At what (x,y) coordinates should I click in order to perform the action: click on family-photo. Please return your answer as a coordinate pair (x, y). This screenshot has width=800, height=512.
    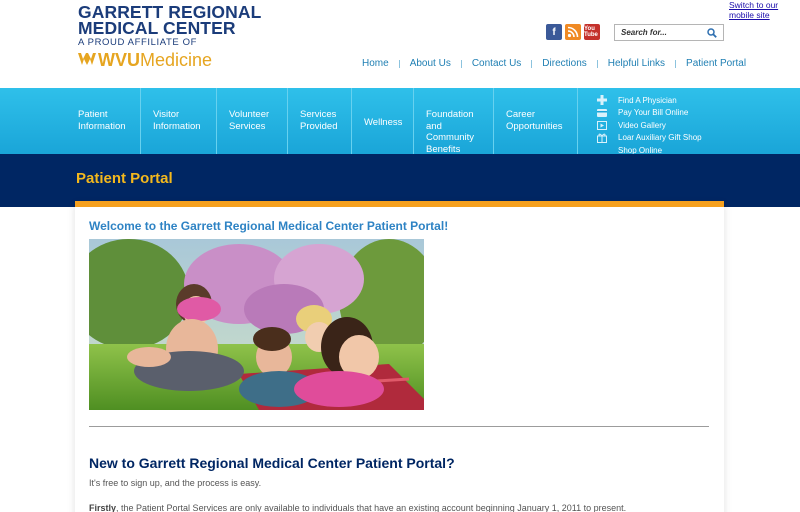
    Looking at the image, I should click on (256, 324).